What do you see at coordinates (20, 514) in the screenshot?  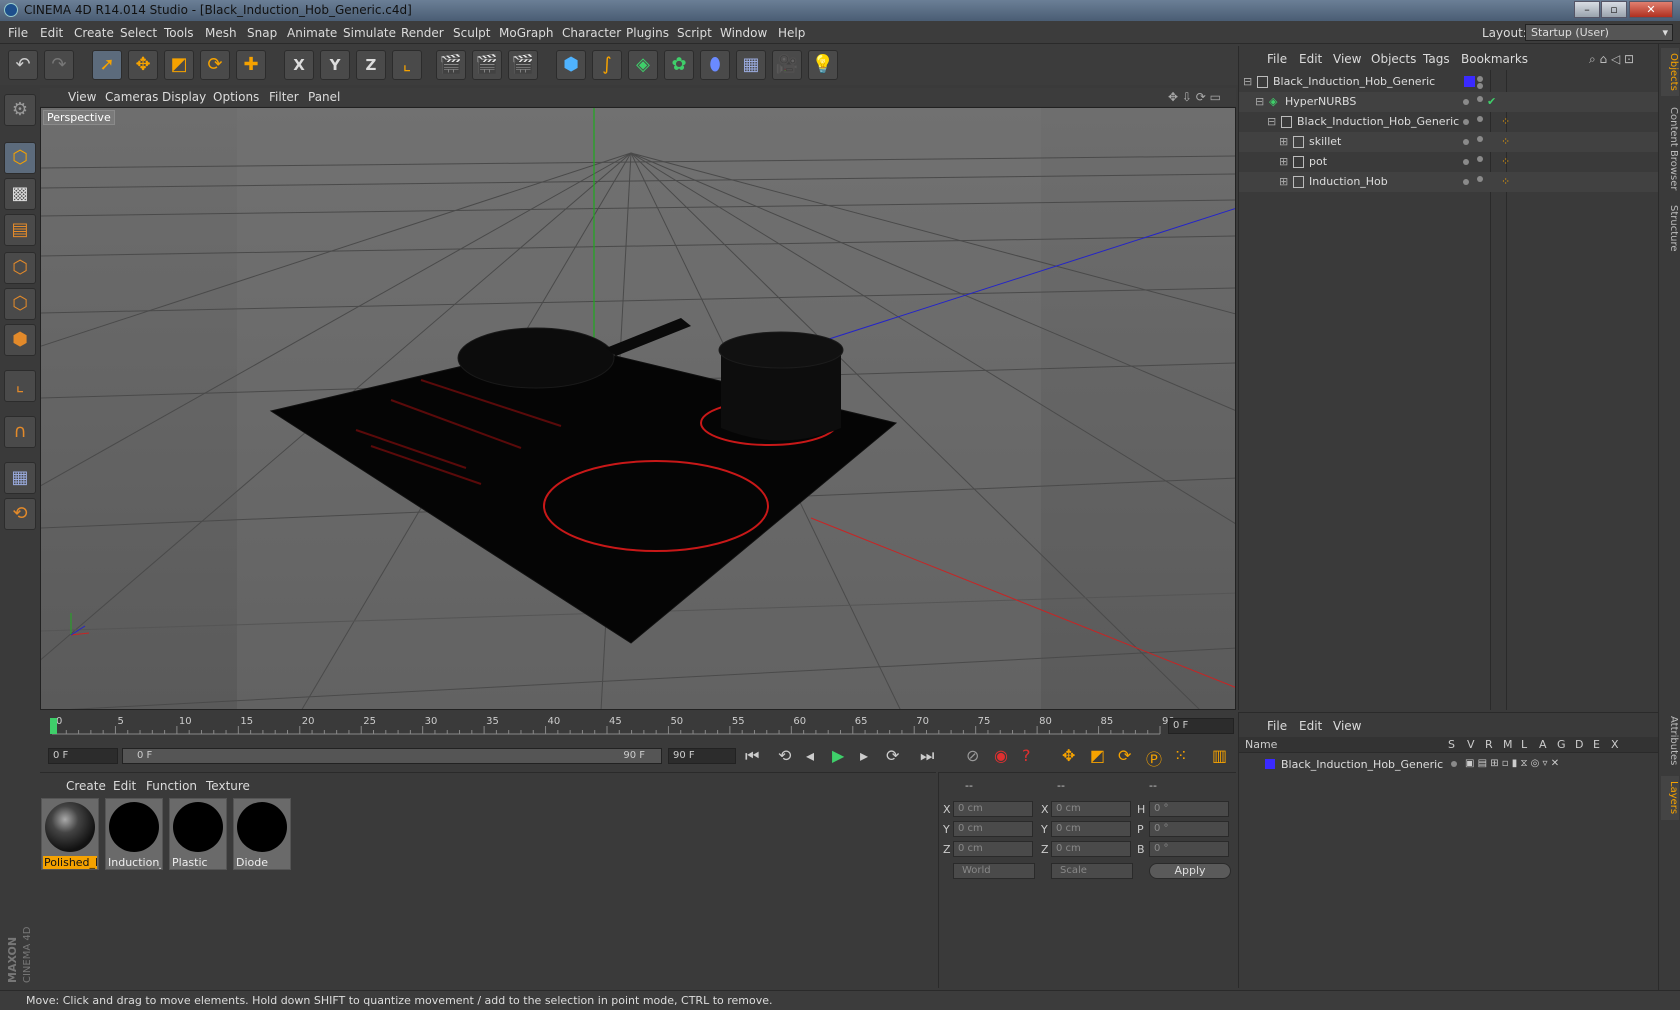 I see `locked-workplane-button: ⟲` at bounding box center [20, 514].